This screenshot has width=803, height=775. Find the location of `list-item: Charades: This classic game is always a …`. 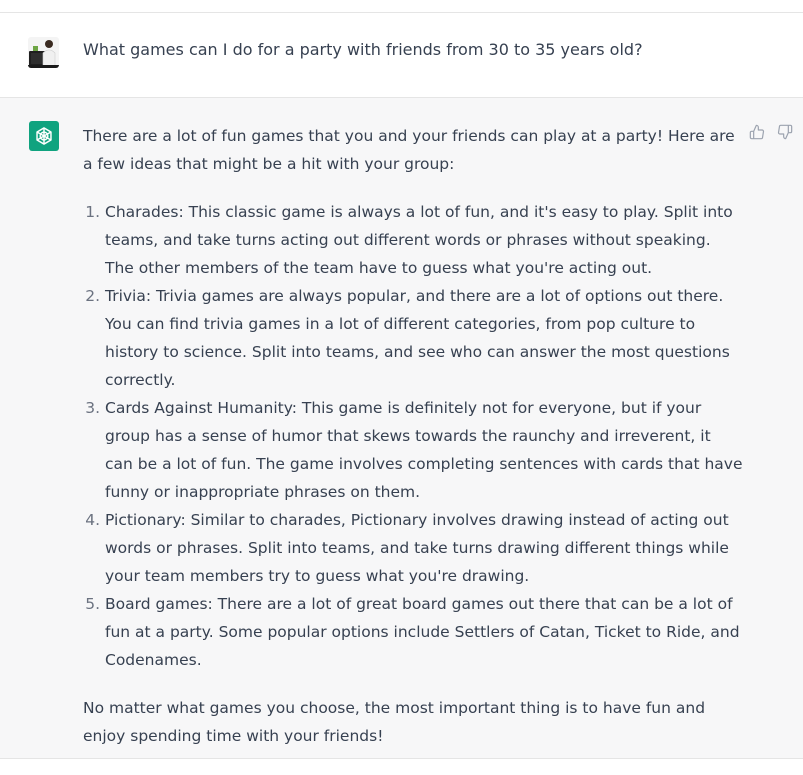

list-item: Charades: This classic game is always a … is located at coordinates (424, 240).